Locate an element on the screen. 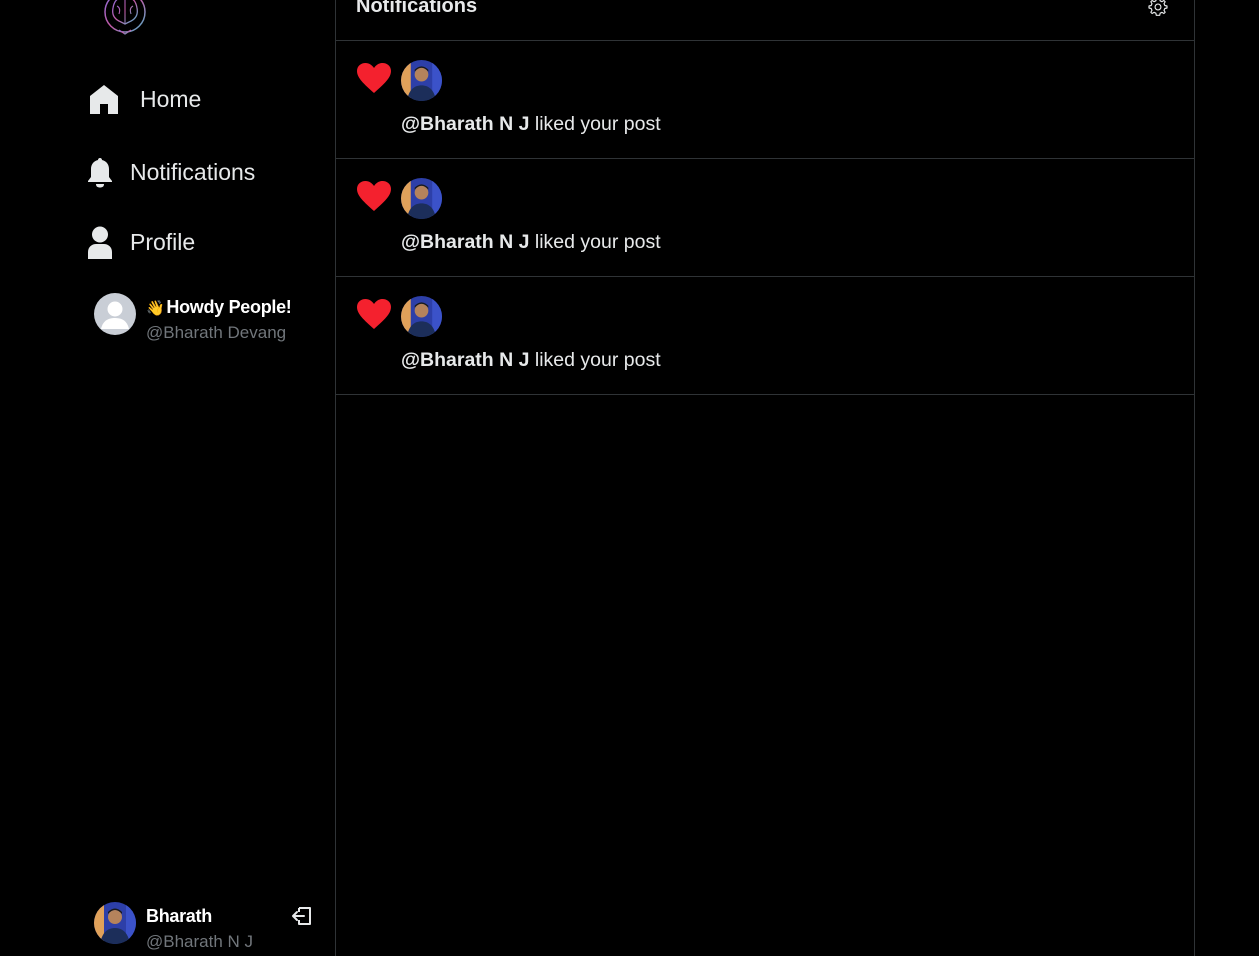  default-avatar-icon is located at coordinates (115, 315).